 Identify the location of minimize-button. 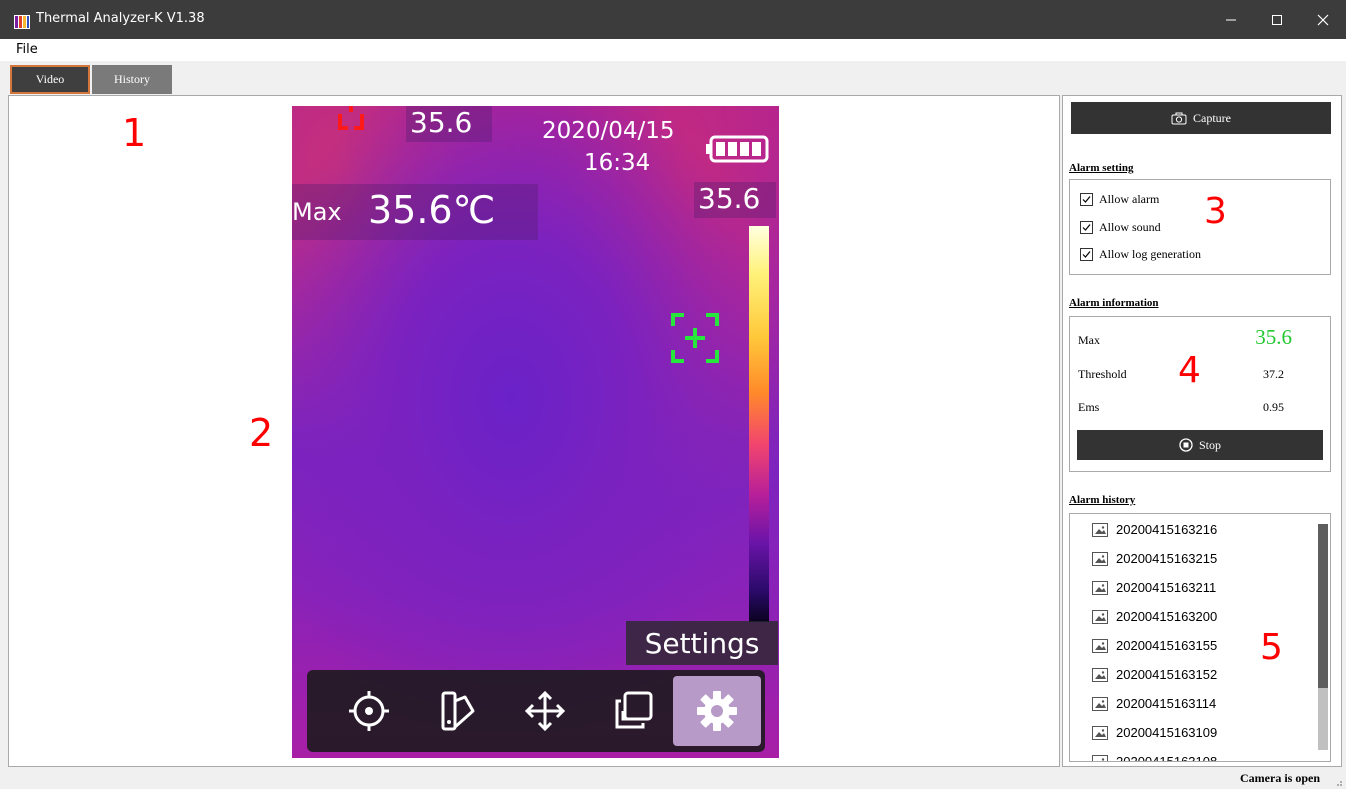
(1231, 19).